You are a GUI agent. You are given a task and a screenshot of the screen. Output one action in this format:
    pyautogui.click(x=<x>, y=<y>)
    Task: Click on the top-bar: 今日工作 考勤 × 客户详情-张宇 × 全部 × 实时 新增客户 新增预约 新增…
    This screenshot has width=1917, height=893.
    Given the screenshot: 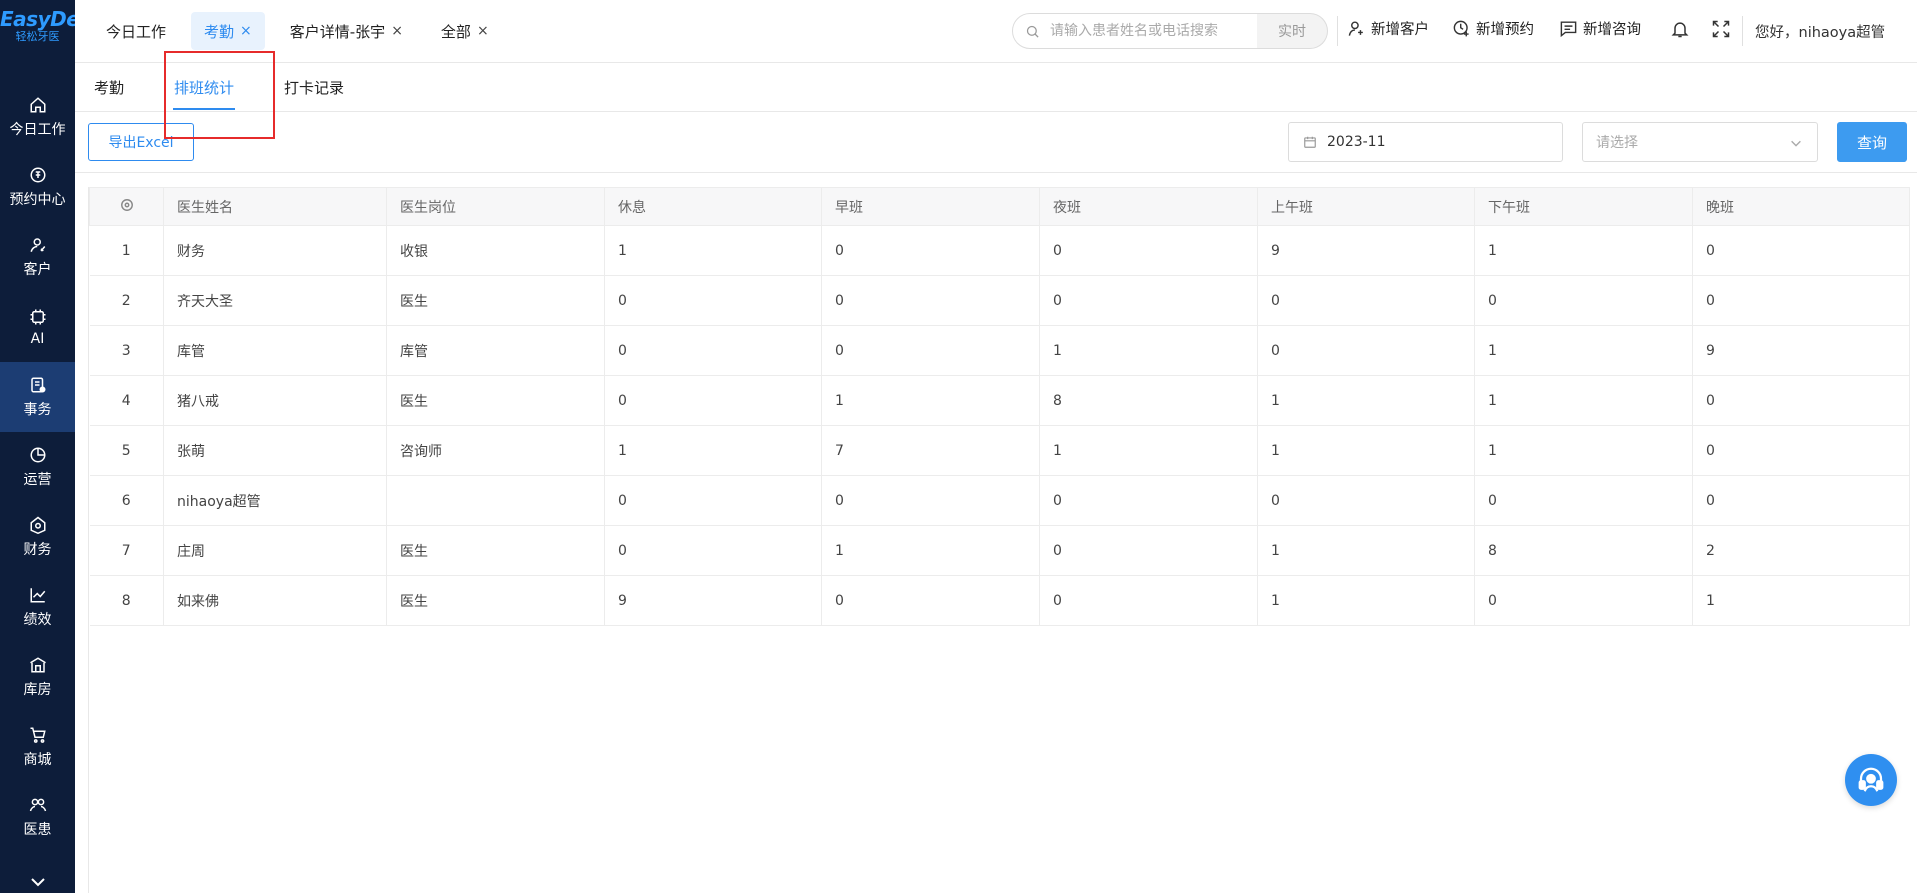 What is the action you would take?
    pyautogui.click(x=996, y=31)
    